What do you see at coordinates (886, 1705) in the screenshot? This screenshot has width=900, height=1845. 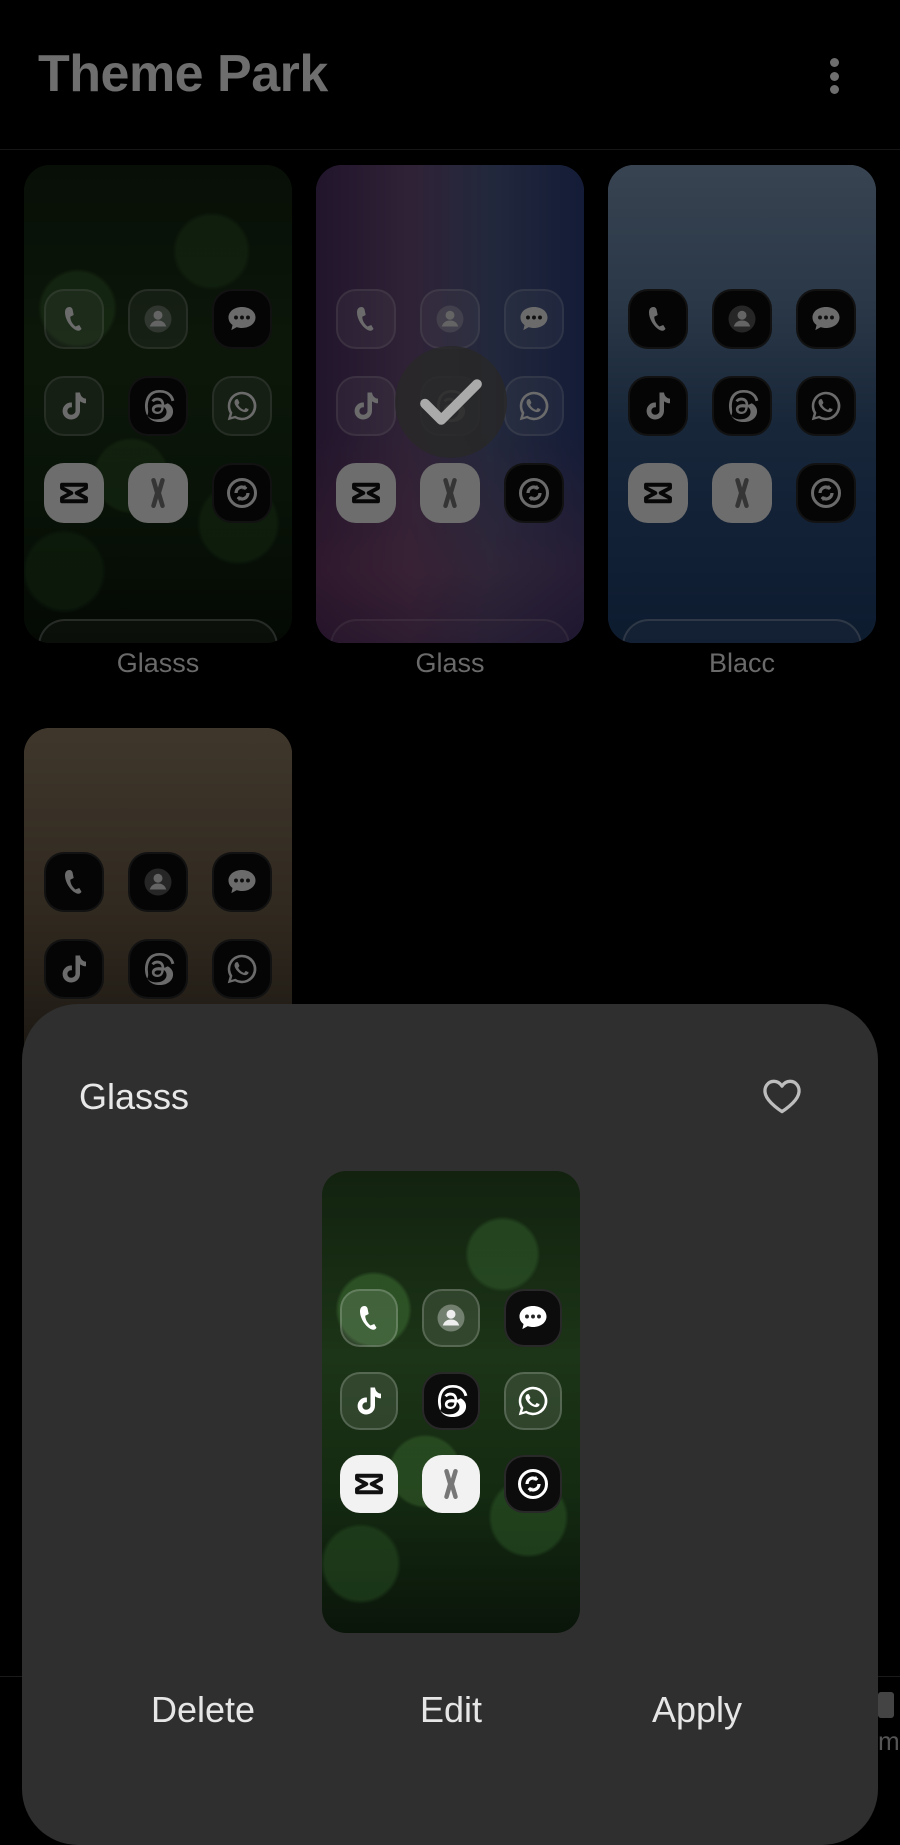 I see `nav-icon` at bounding box center [886, 1705].